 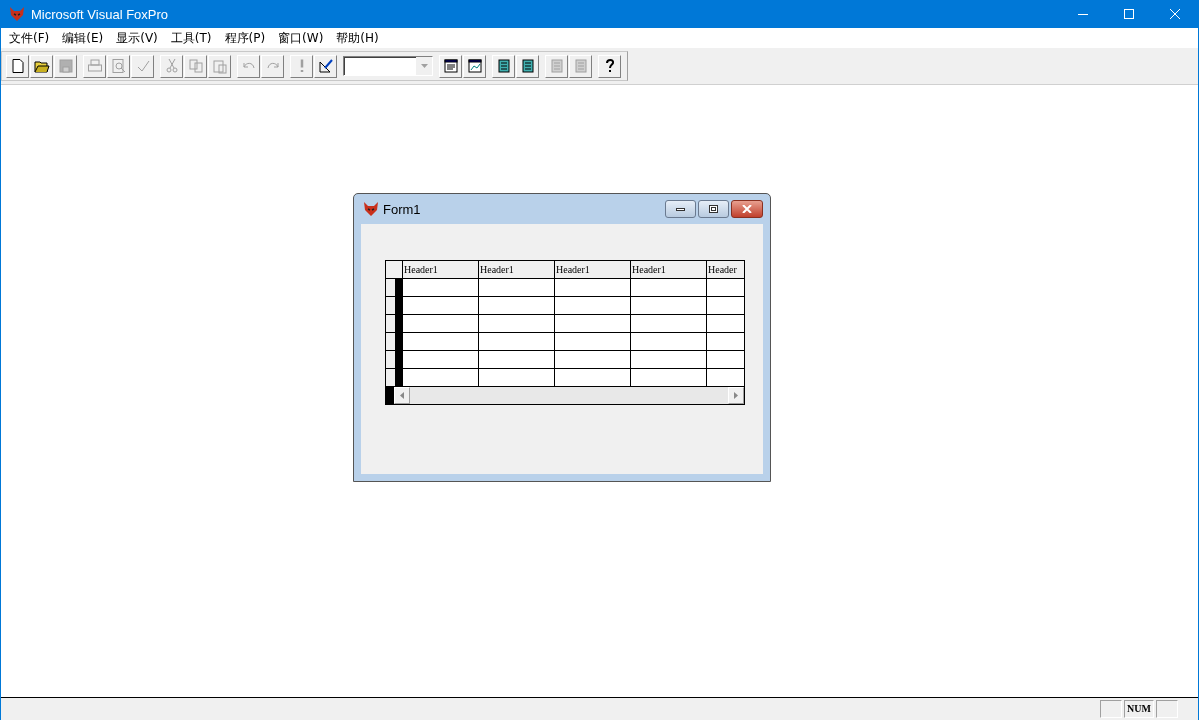 I want to click on menu-item: 程序(P), so click(x=245, y=38).